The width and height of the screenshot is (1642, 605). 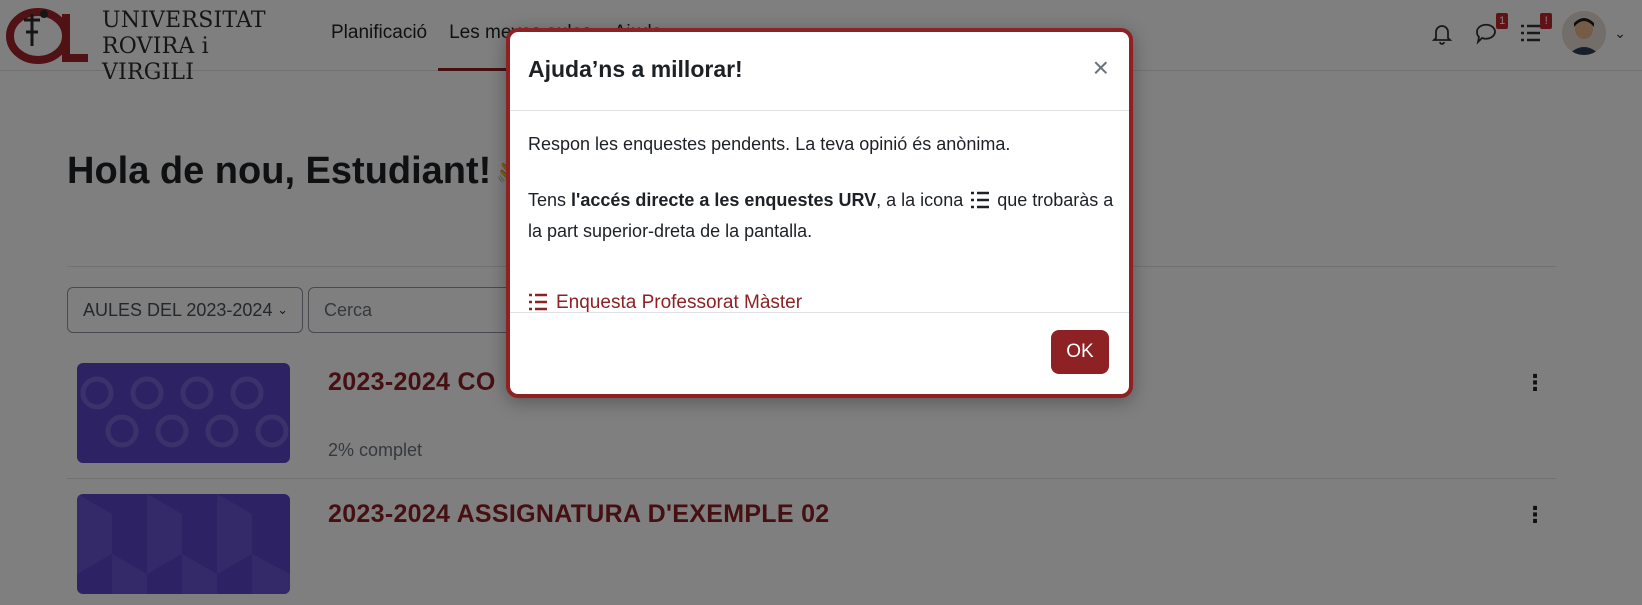 What do you see at coordinates (724, 200) in the screenshot?
I see `line2-bold: l'accés directe a les enquestes URV` at bounding box center [724, 200].